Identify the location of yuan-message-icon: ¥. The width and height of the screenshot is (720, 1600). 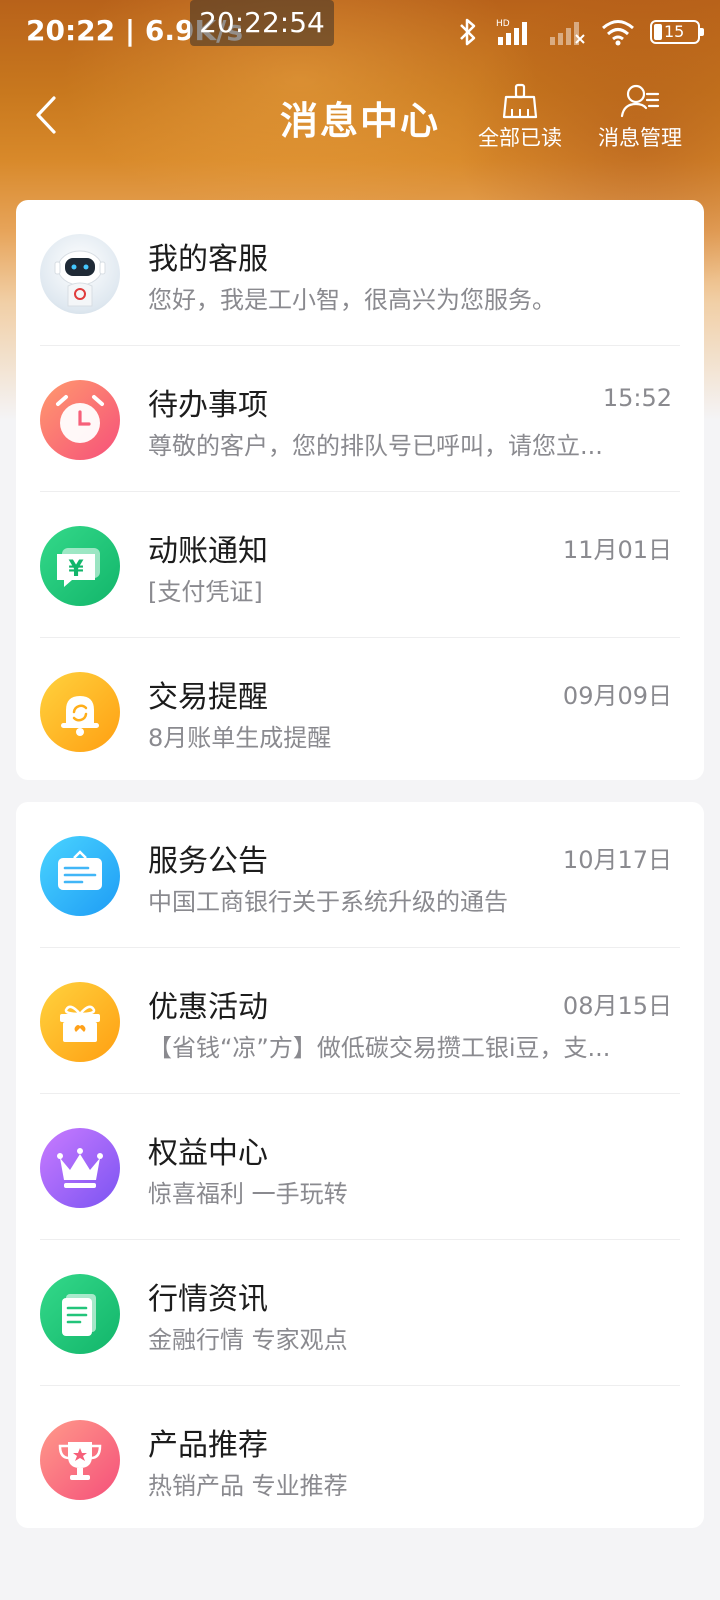
(80, 566).